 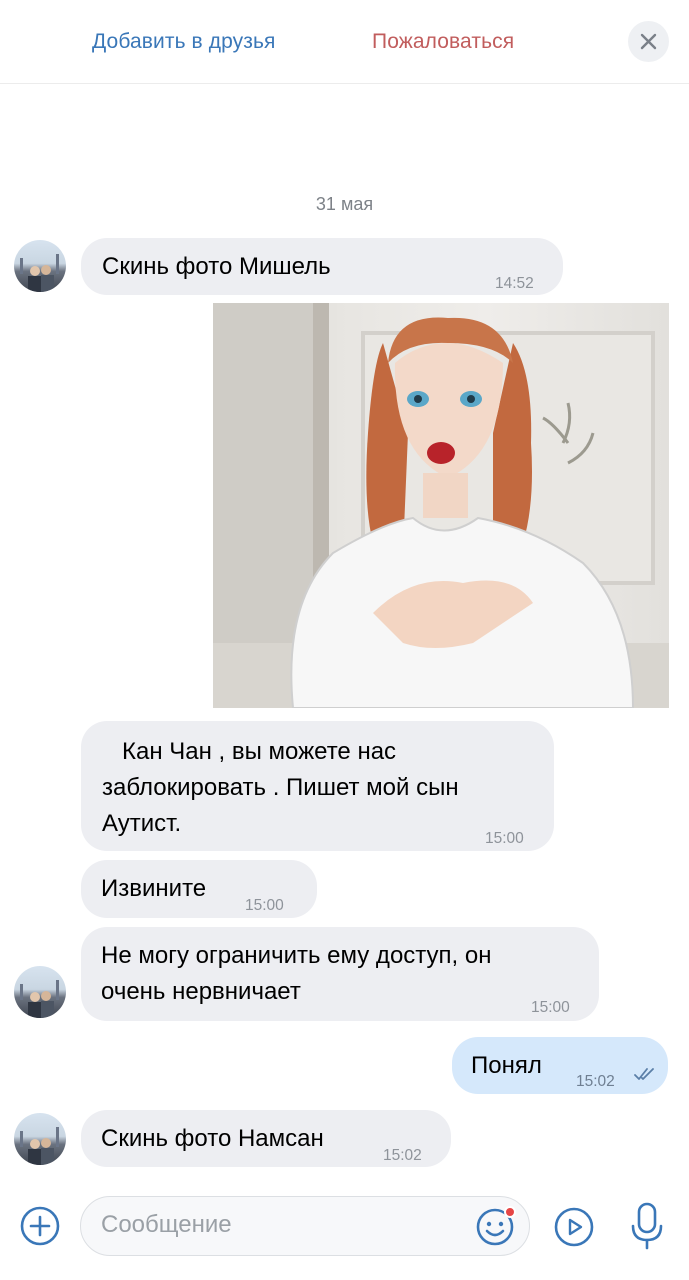 What do you see at coordinates (154, 888) in the screenshot?
I see `message-text: Извините` at bounding box center [154, 888].